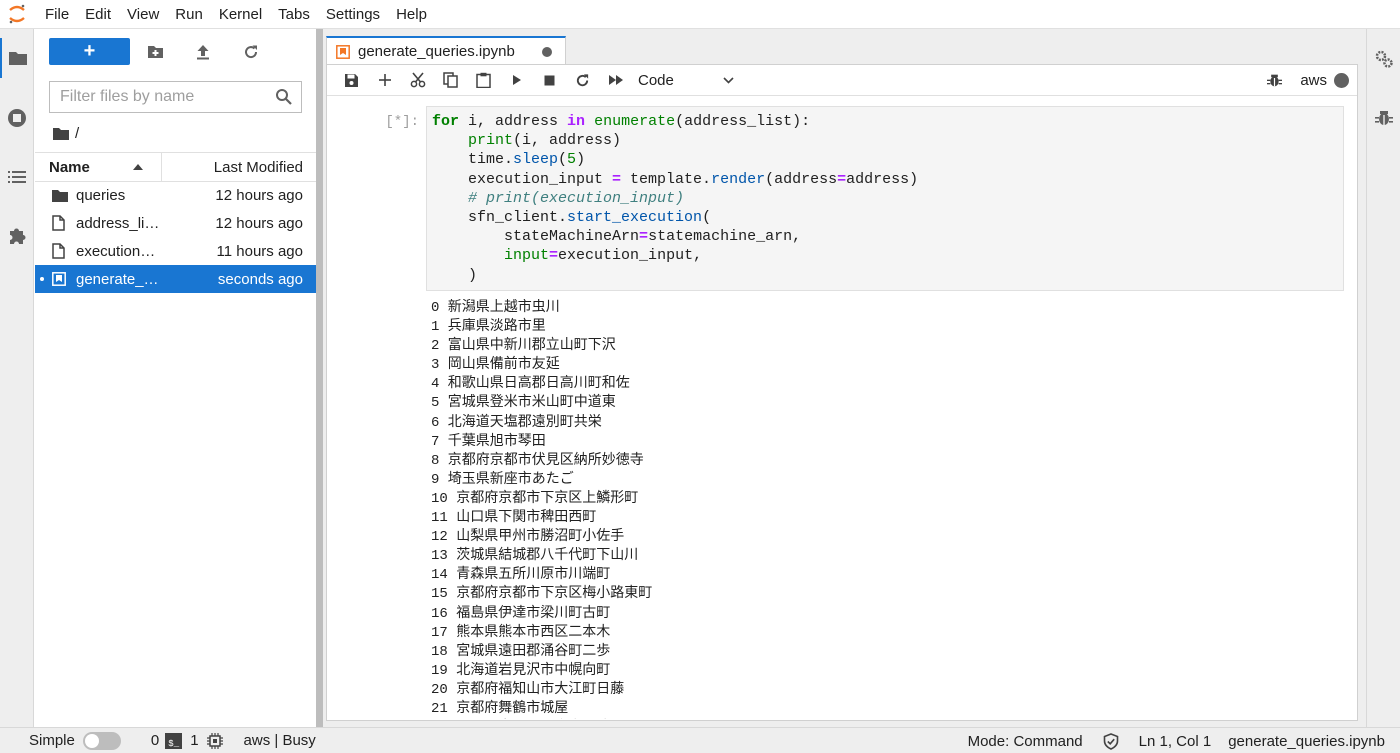 This screenshot has width=1400, height=753. I want to click on code-line: sfn_client.start_execution(, so click(572, 218).